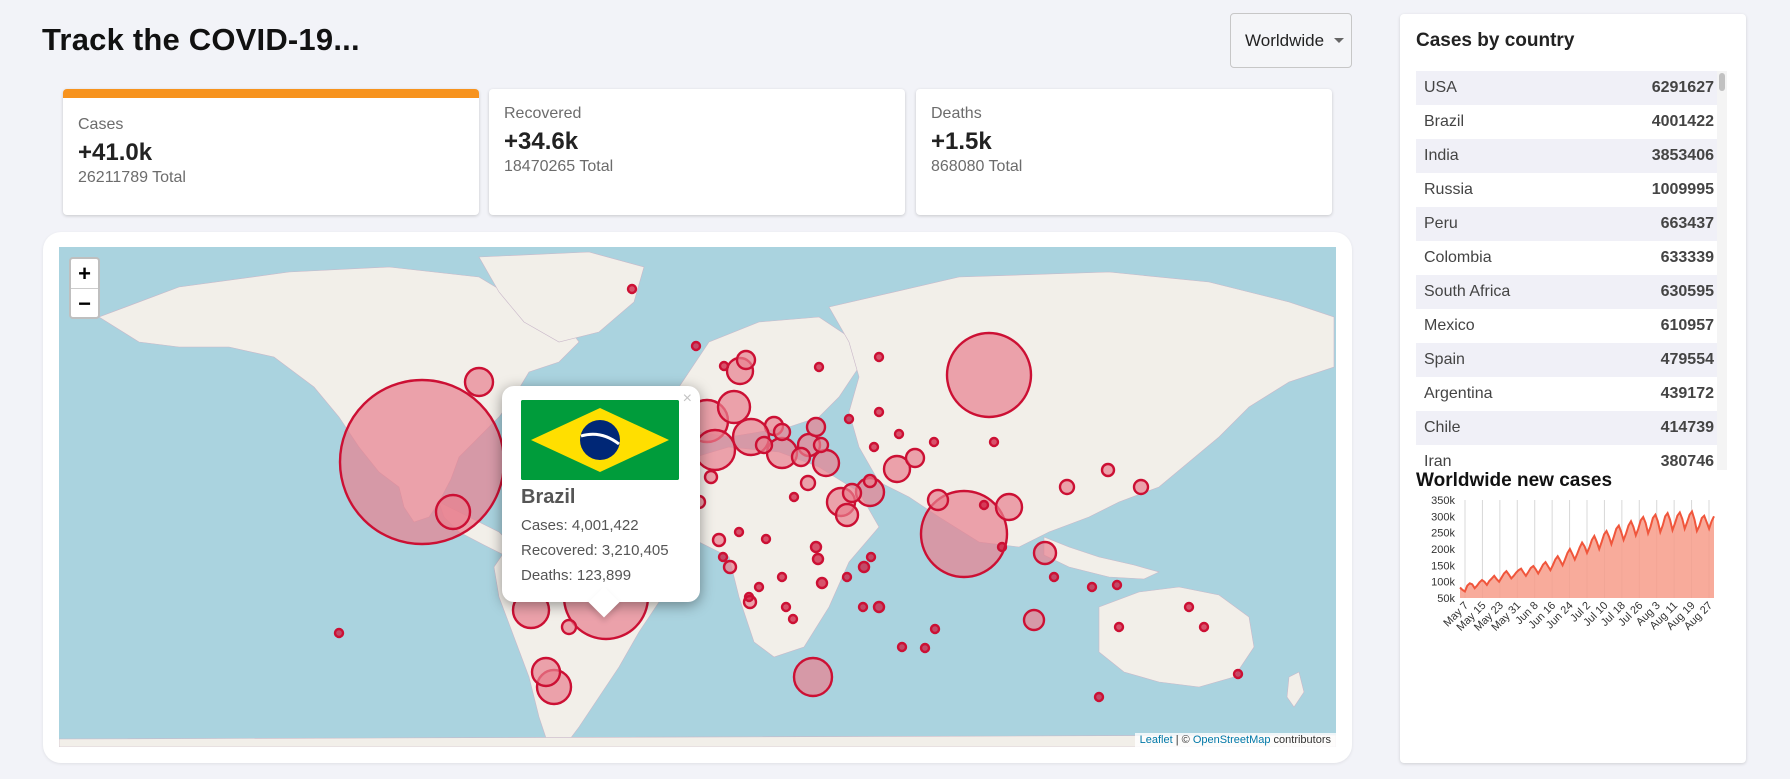  What do you see at coordinates (687, 399) in the screenshot?
I see `close-icon: ×` at bounding box center [687, 399].